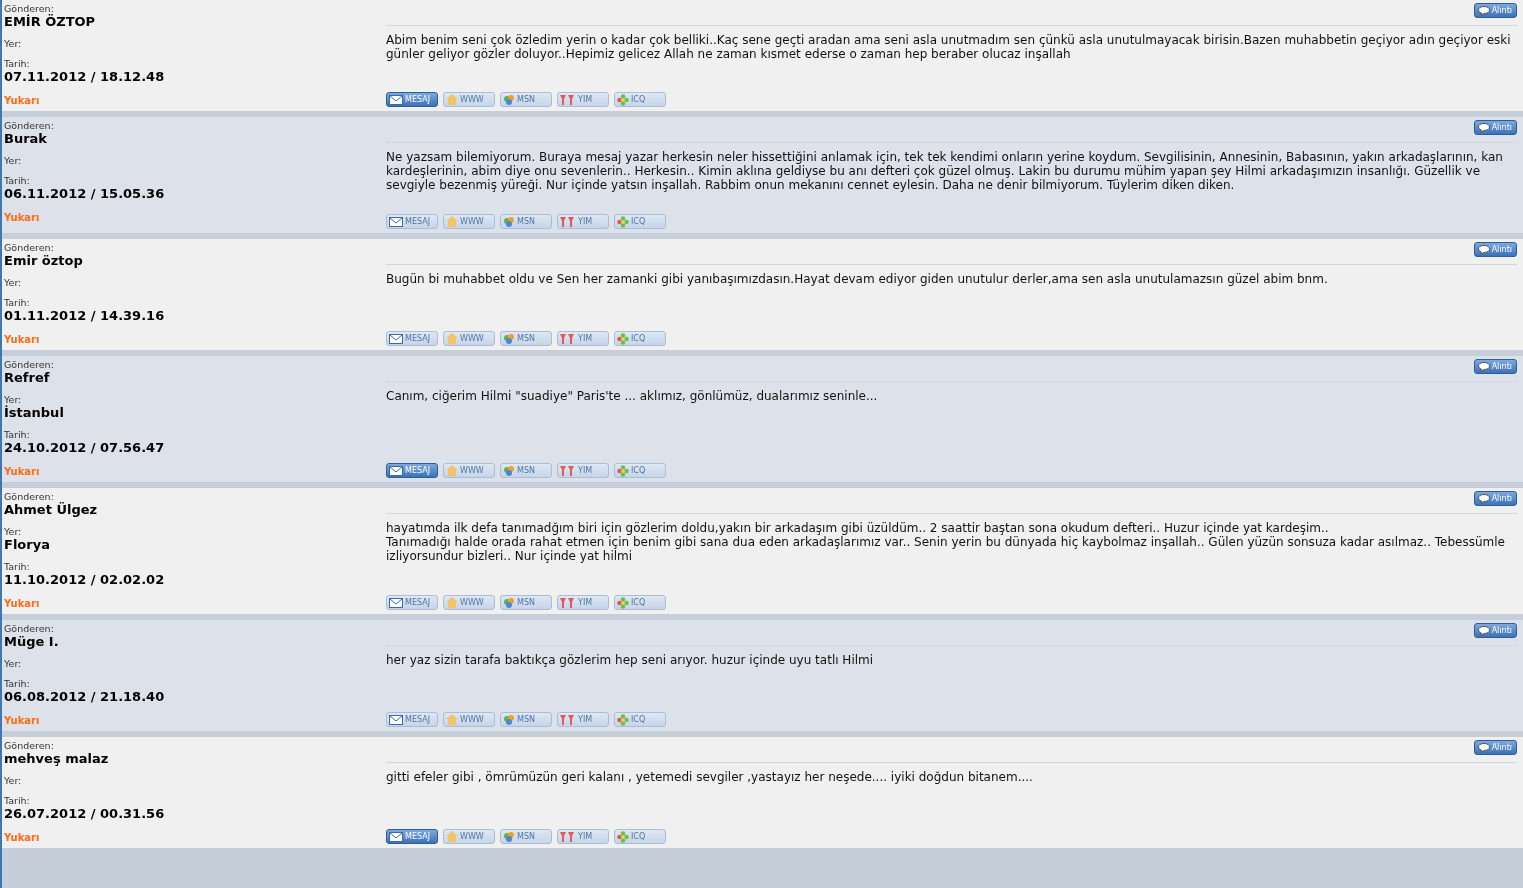  I want to click on date-value: 26.07.2012 / 00.31.56, so click(84, 813).